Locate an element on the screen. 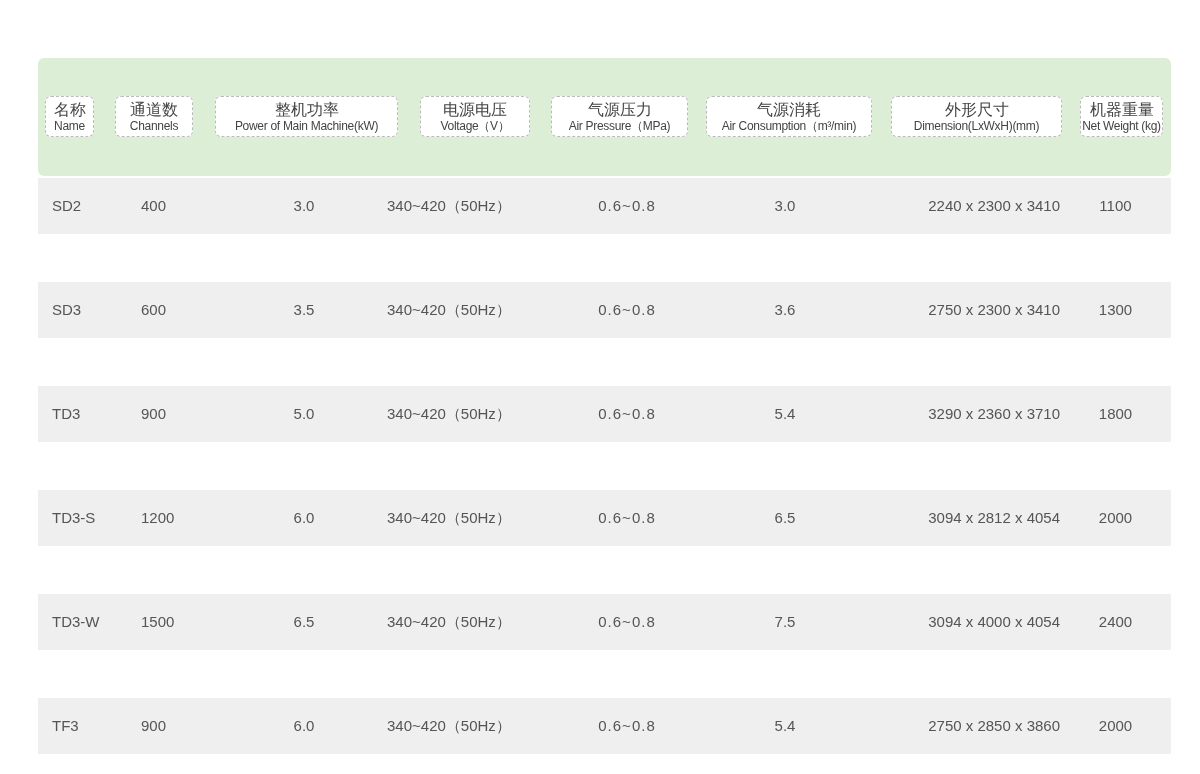  column-header: 气源压力 Air Pressure（MPa) is located at coordinates (619, 116).